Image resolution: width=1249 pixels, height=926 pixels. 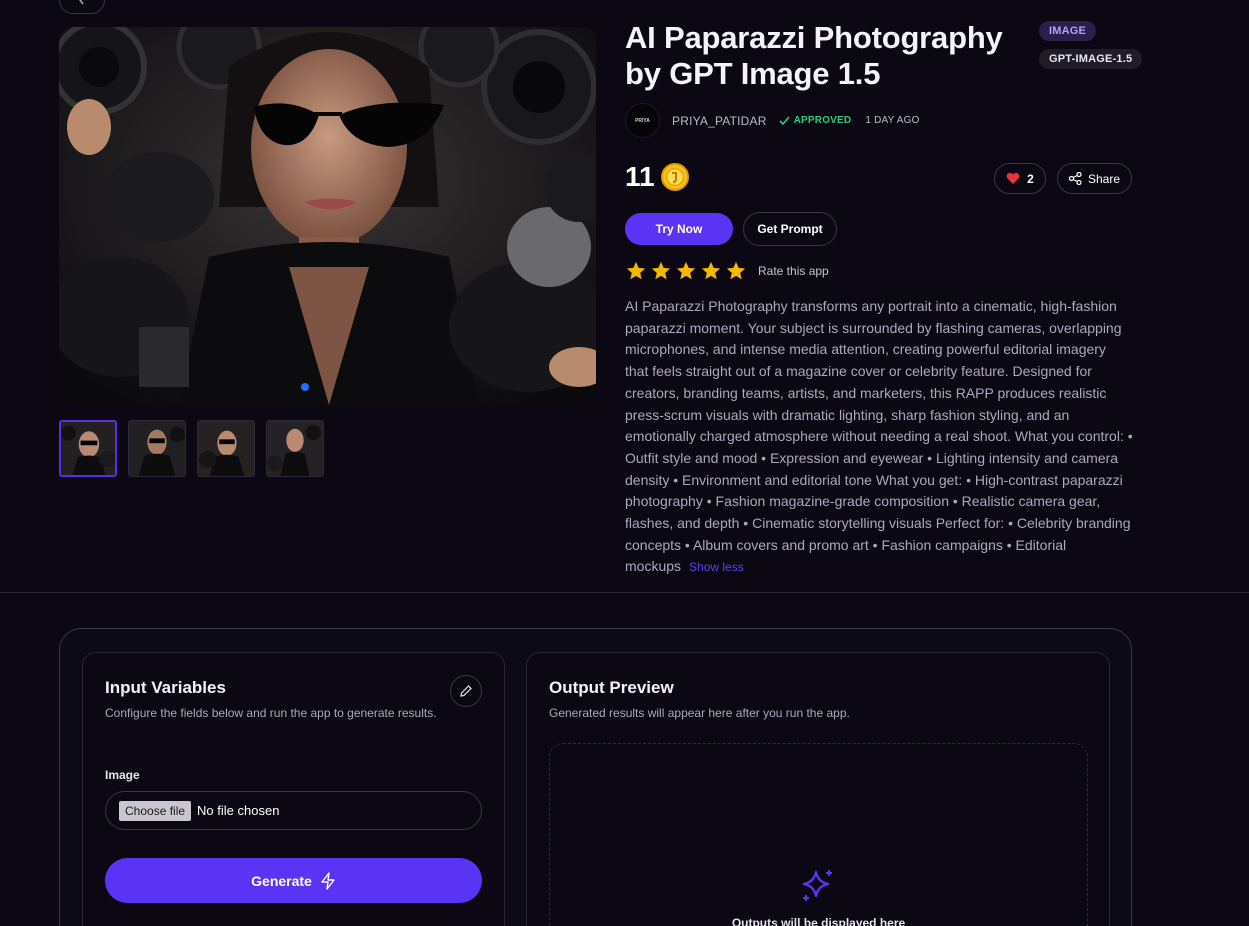 I want to click on rating: Rate this app, so click(x=727, y=271).